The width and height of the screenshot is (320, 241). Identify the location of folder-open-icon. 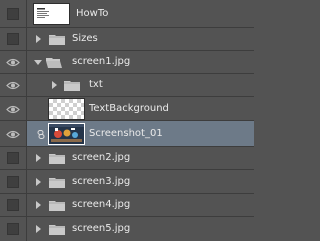
(54, 63).